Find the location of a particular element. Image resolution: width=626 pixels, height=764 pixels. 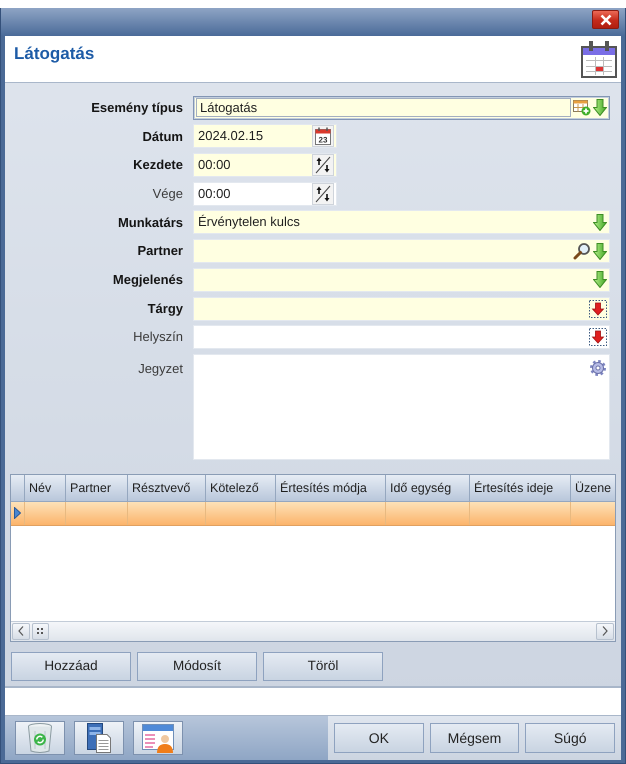

input-field: Látogatás is located at coordinates (401, 108).